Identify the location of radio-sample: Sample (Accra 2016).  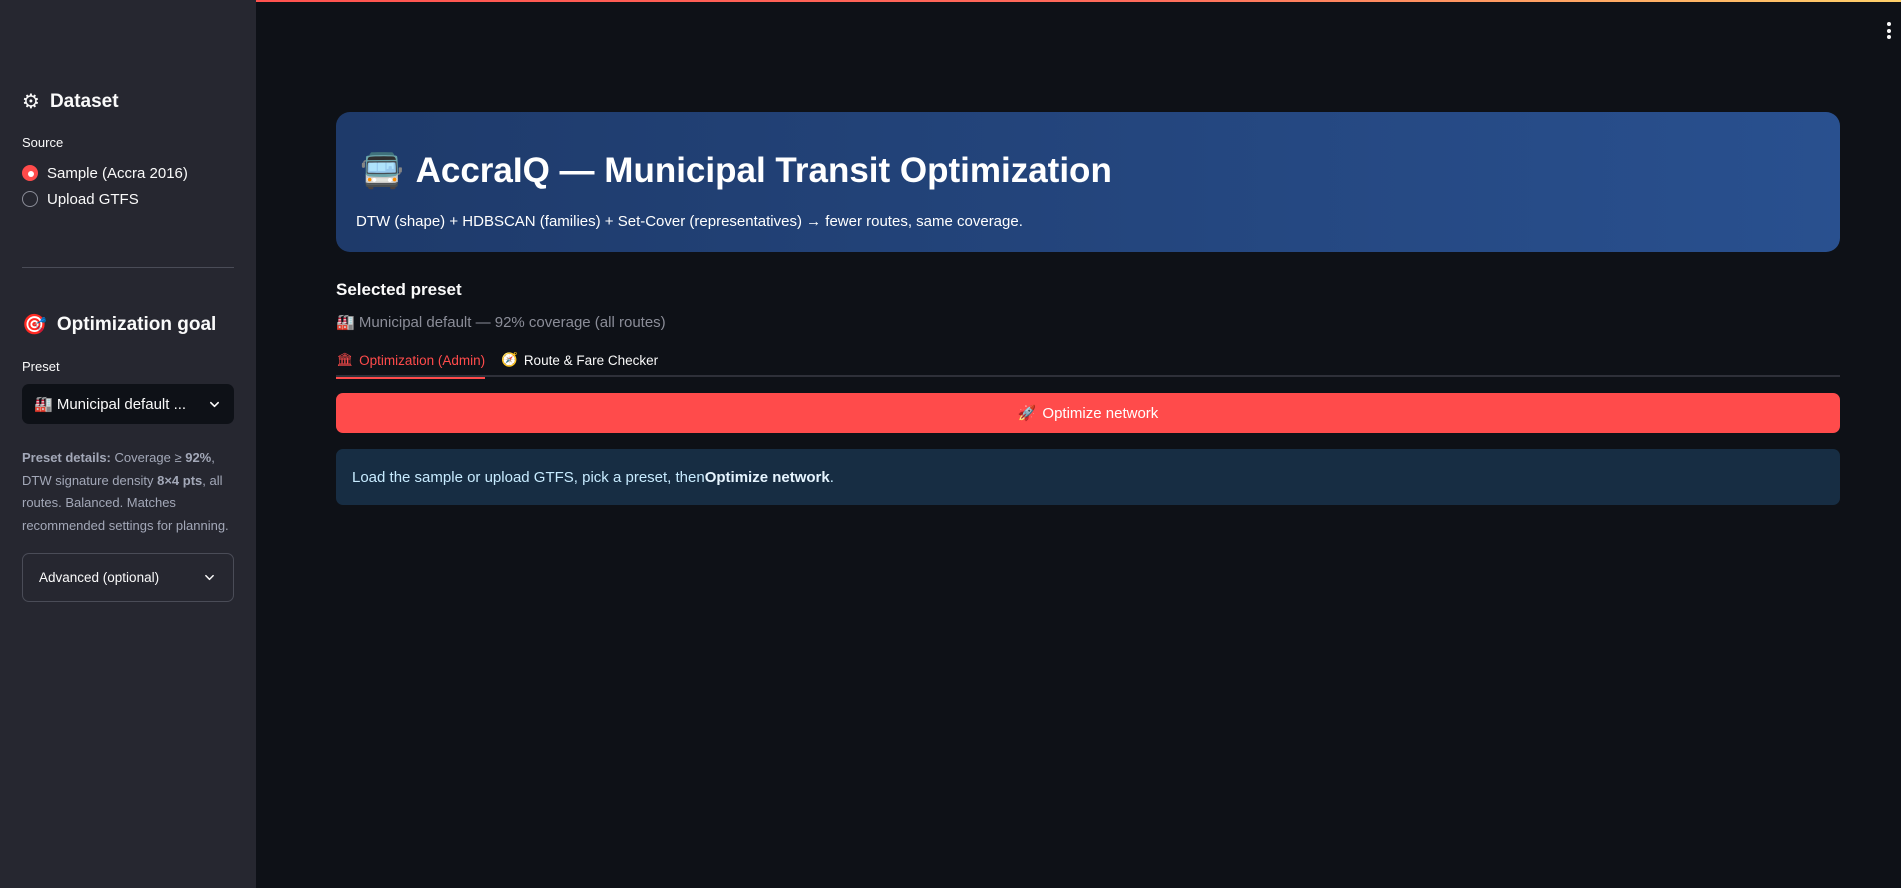
(105, 173).